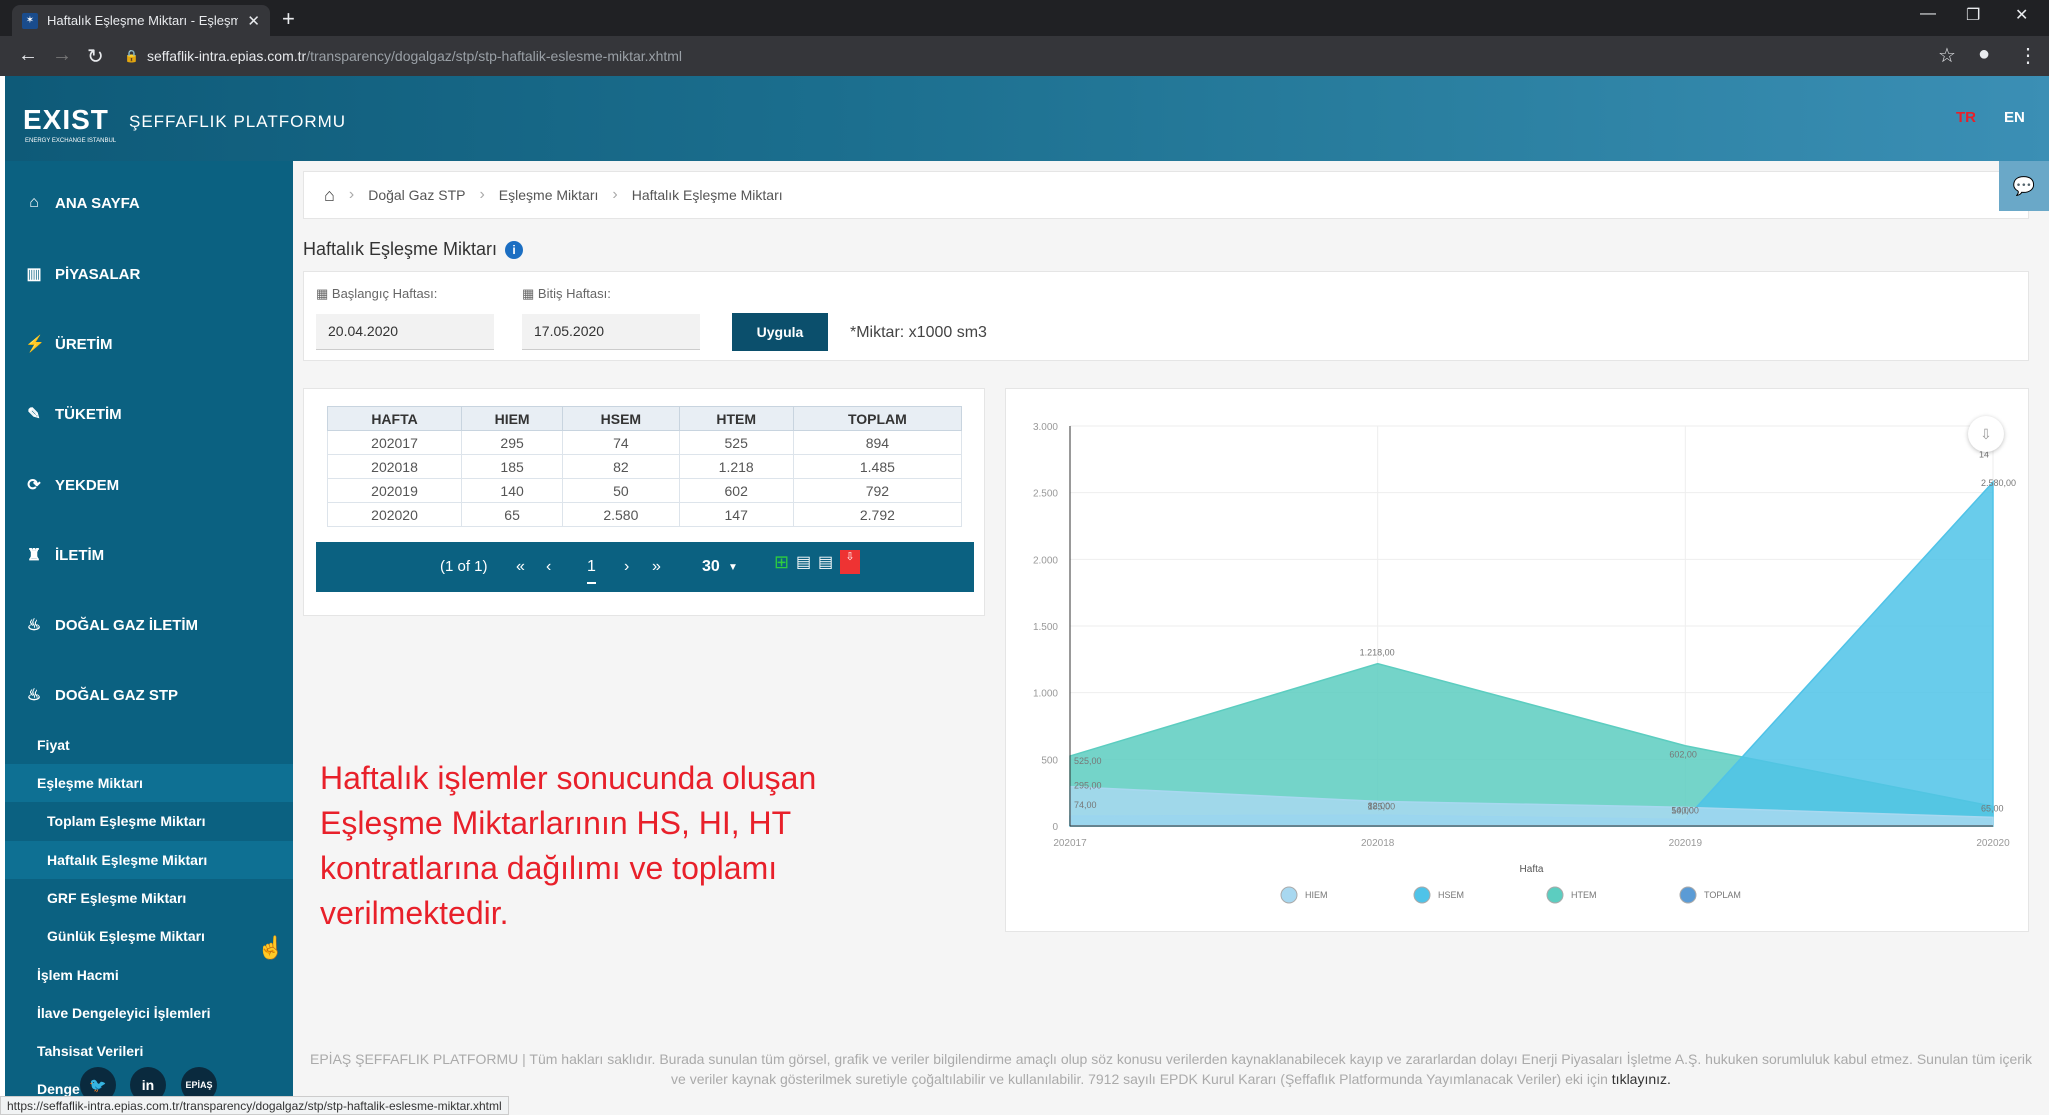 The height and width of the screenshot is (1115, 2049). Describe the element at coordinates (707, 195) in the screenshot. I see `breadcrumb-item: Haftalık Eşleşme Miktarı` at that location.